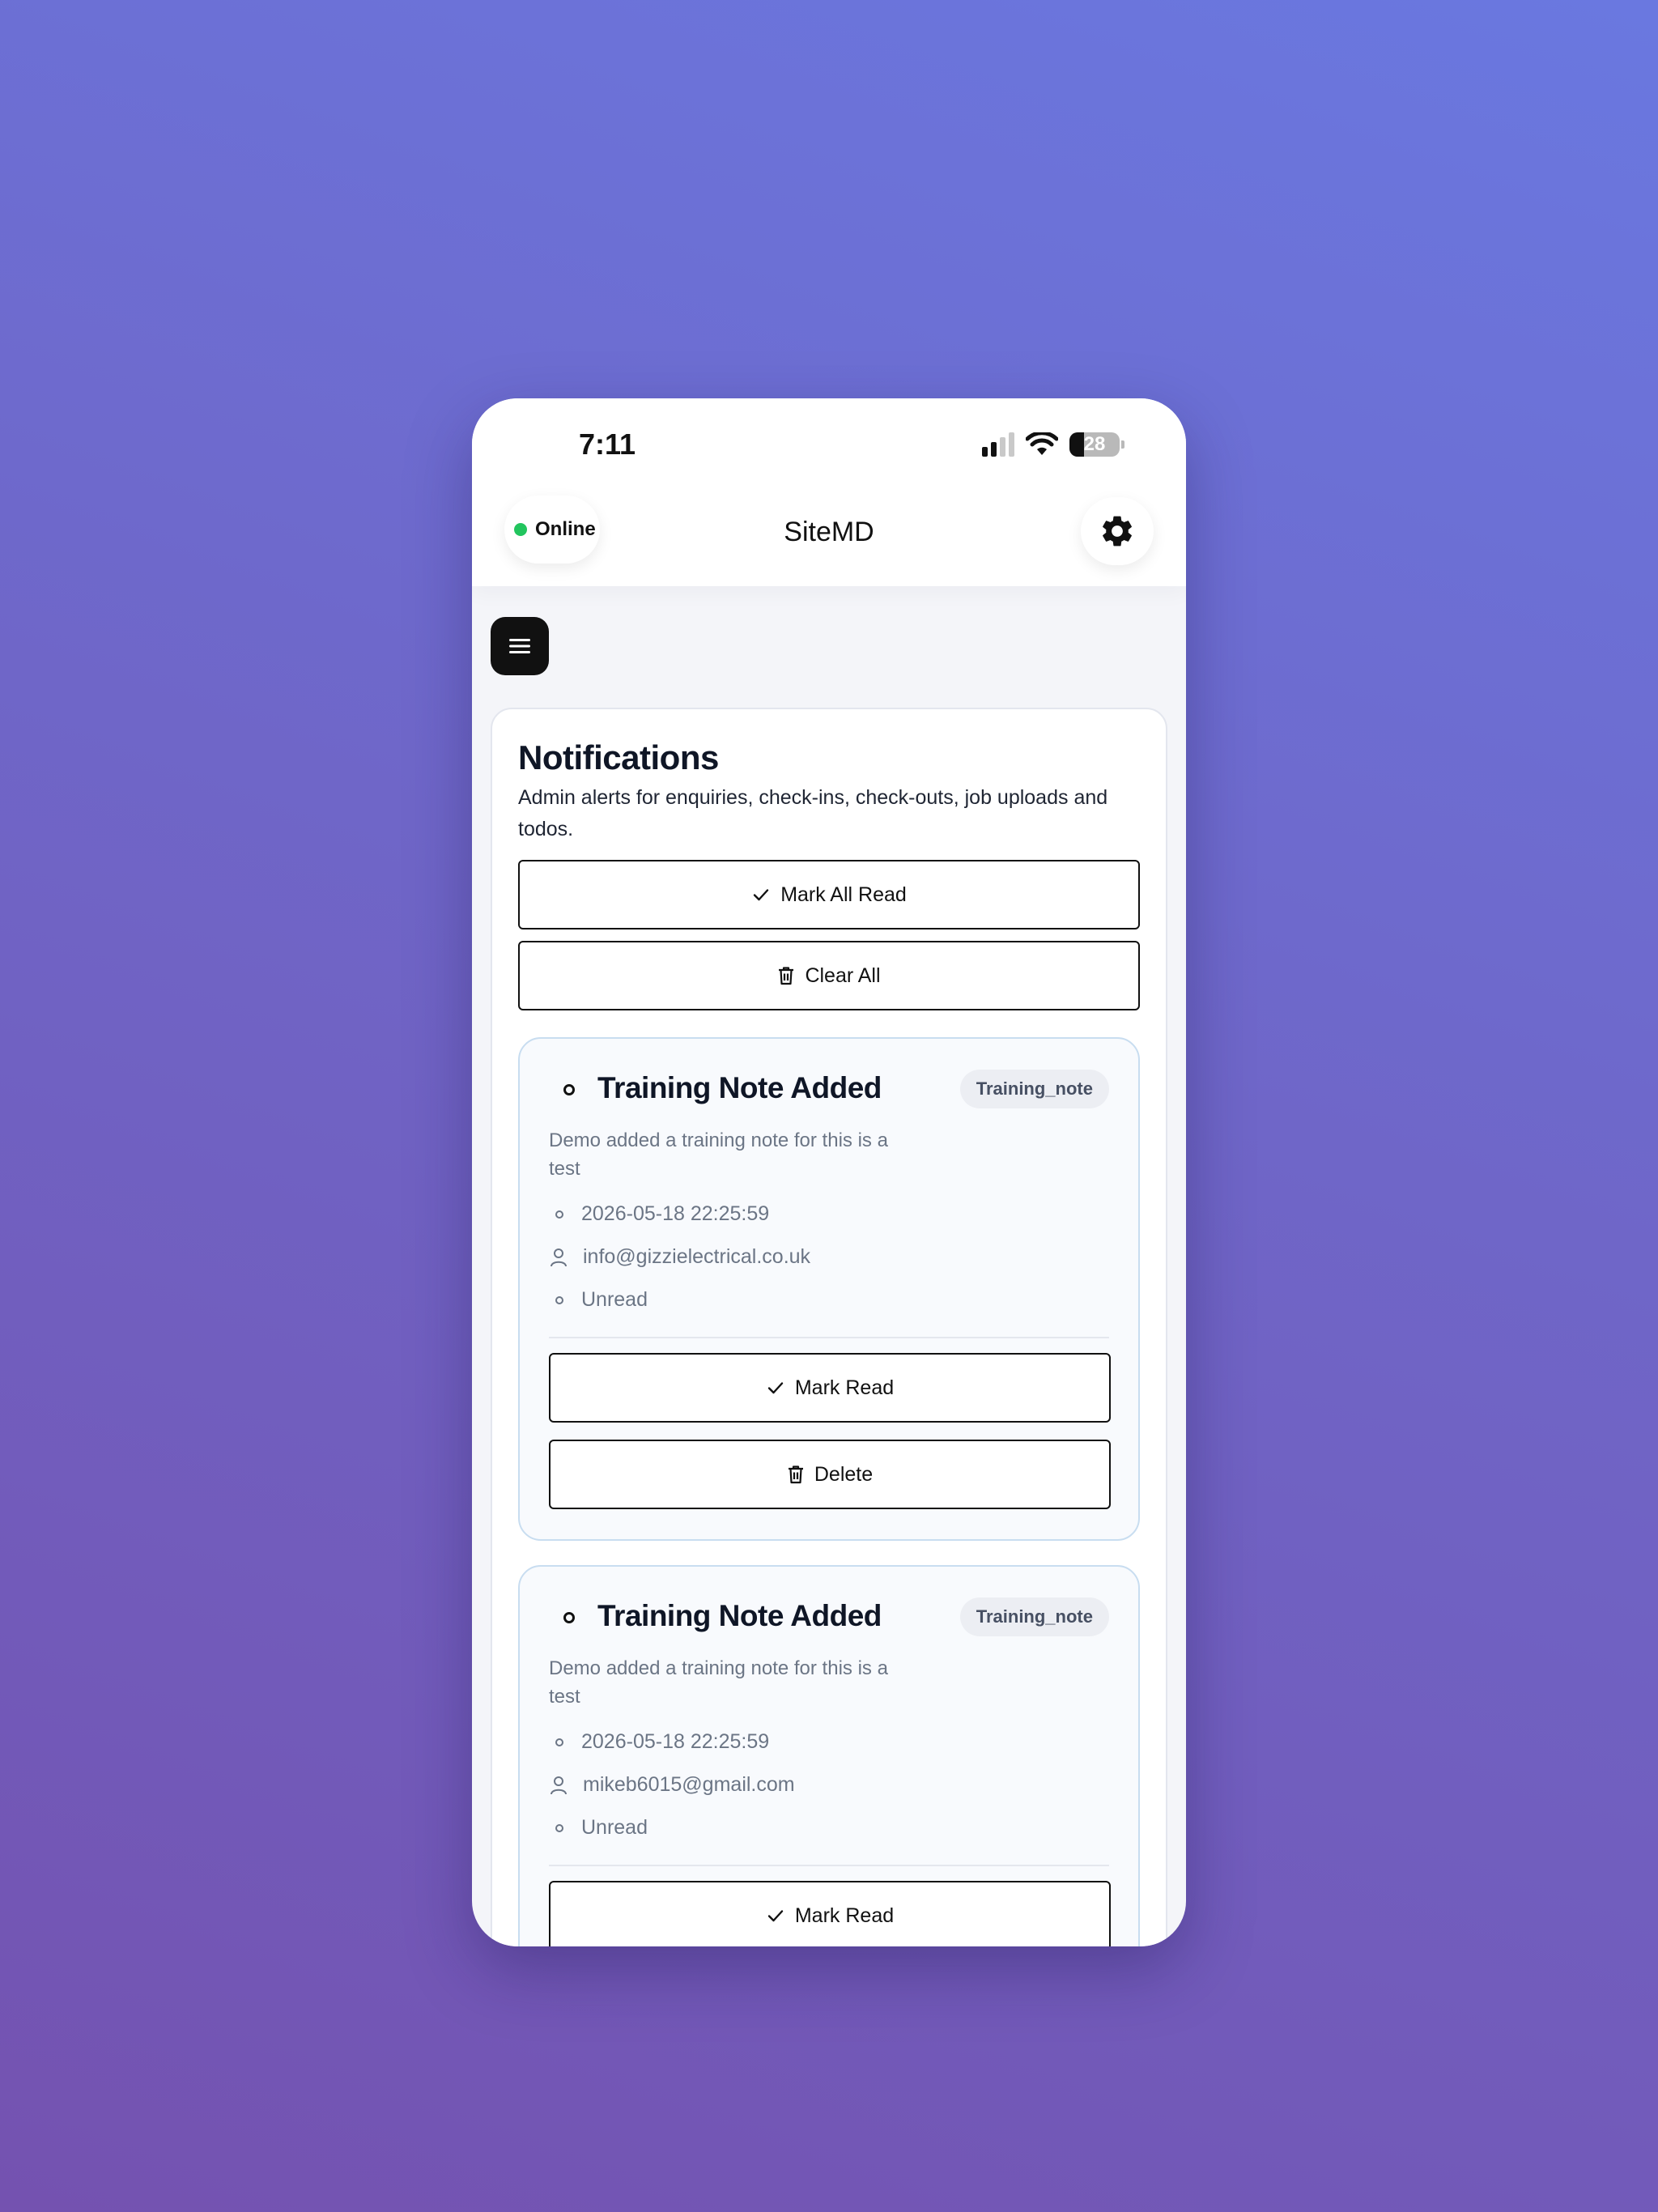 The height and width of the screenshot is (2212, 1658). Describe the element at coordinates (843, 894) in the screenshot. I see `mark-all-read-label: Mark All Read` at that location.